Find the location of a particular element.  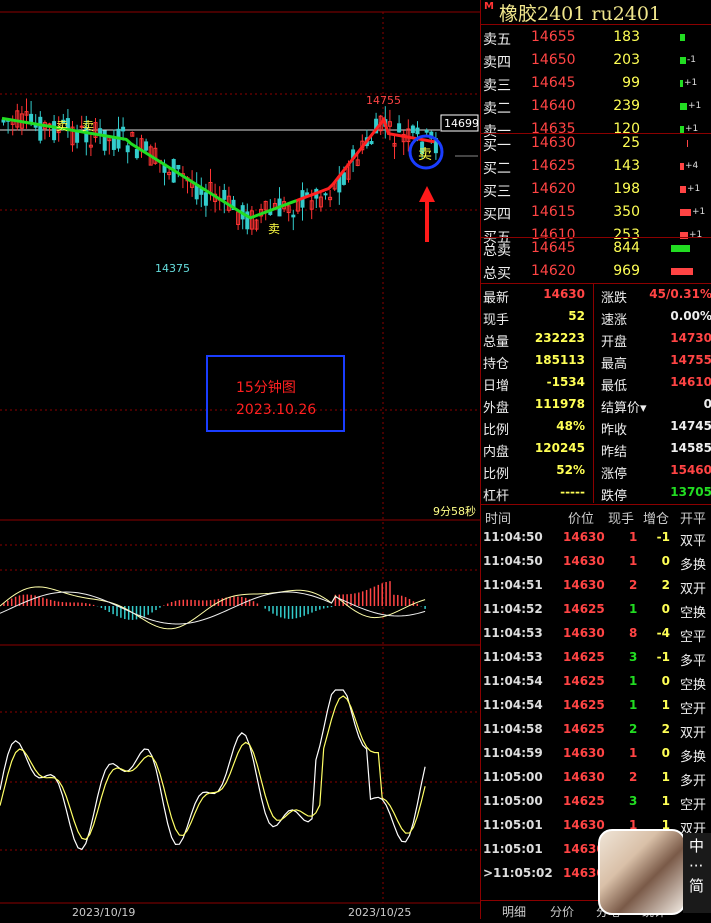

tick-oi: 2 is located at coordinates (665, 729).